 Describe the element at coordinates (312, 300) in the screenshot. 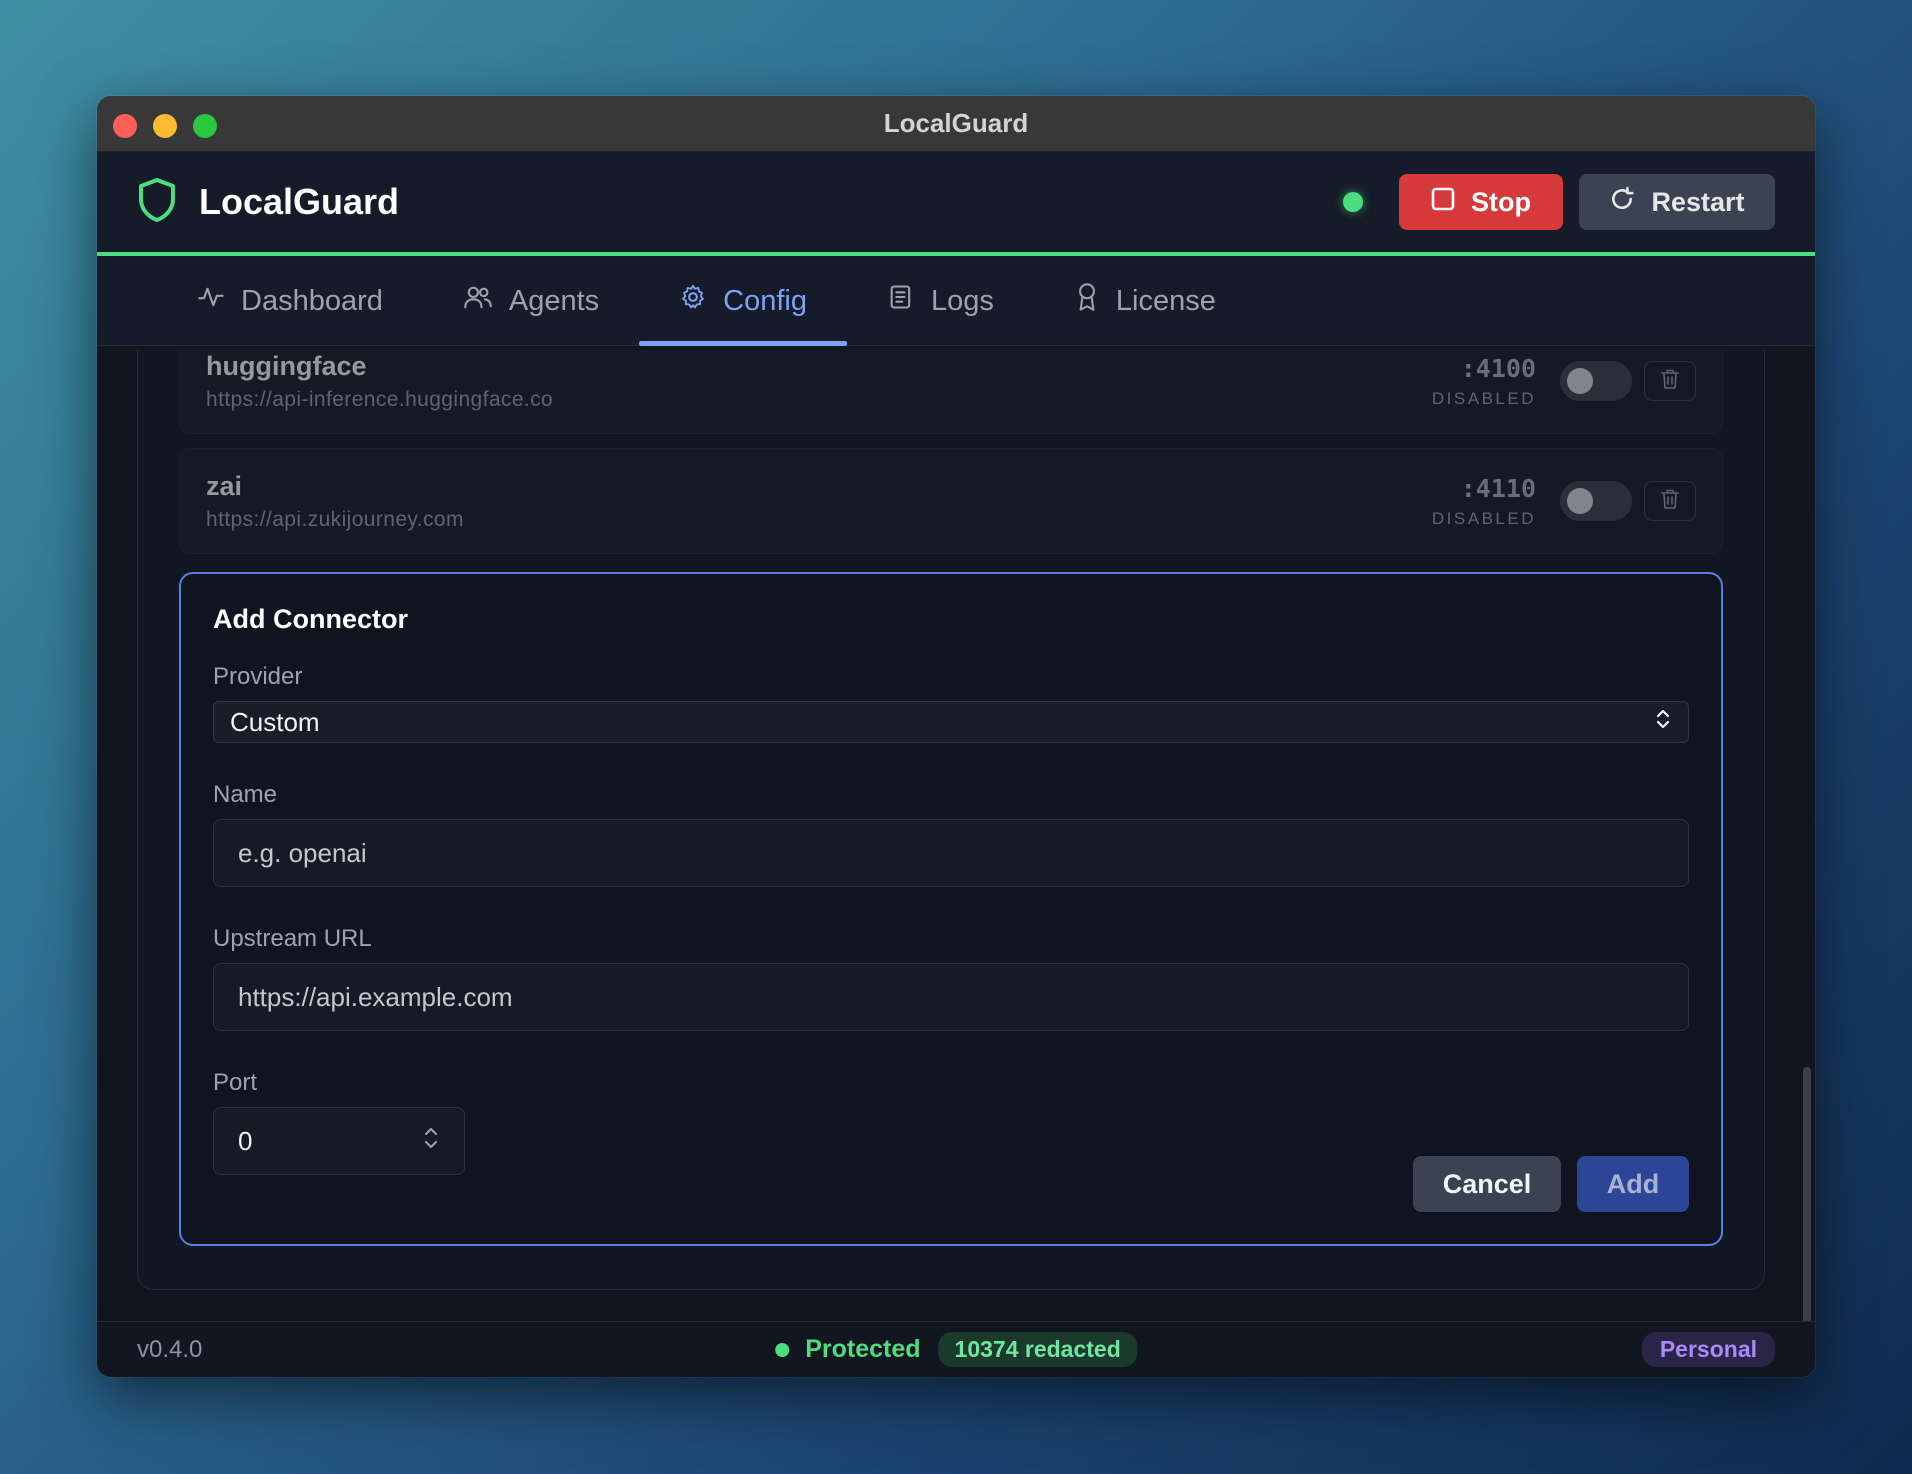

I see `tab-label: Dashboard` at that location.